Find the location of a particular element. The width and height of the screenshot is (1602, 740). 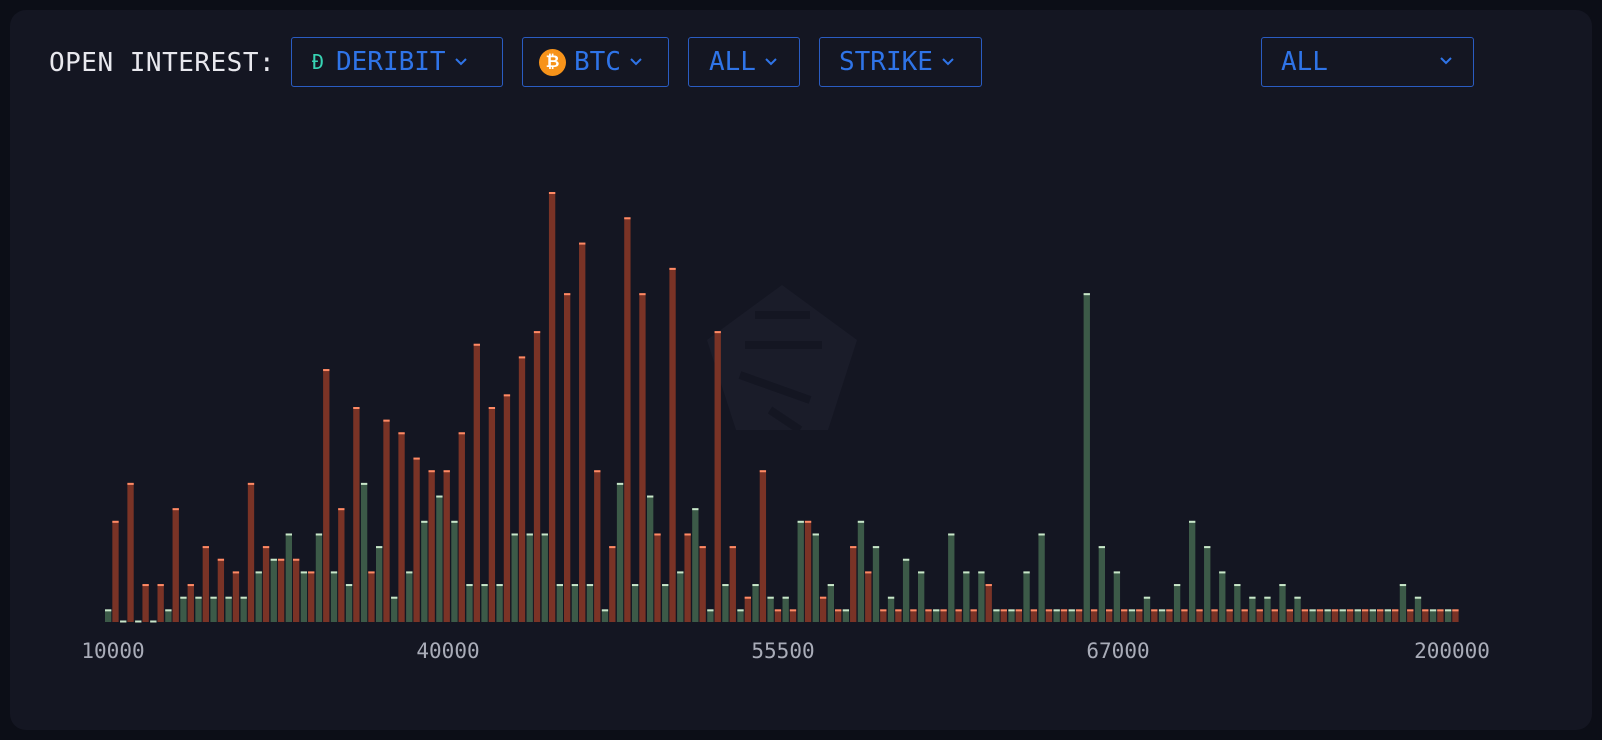

asset-dropdown: ₿ BTC is located at coordinates (595, 62).